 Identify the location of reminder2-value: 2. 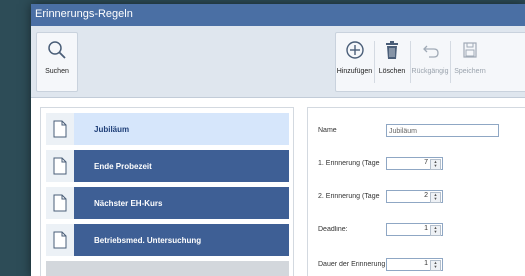
(426, 195).